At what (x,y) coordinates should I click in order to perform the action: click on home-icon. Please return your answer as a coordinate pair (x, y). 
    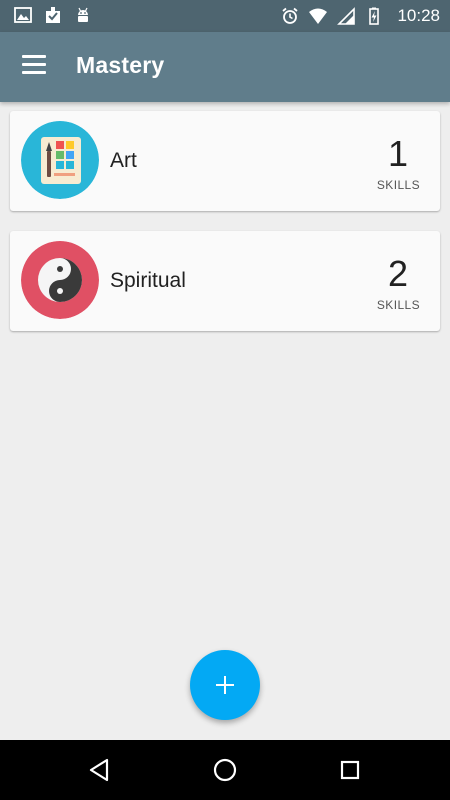
    Looking at the image, I should click on (225, 770).